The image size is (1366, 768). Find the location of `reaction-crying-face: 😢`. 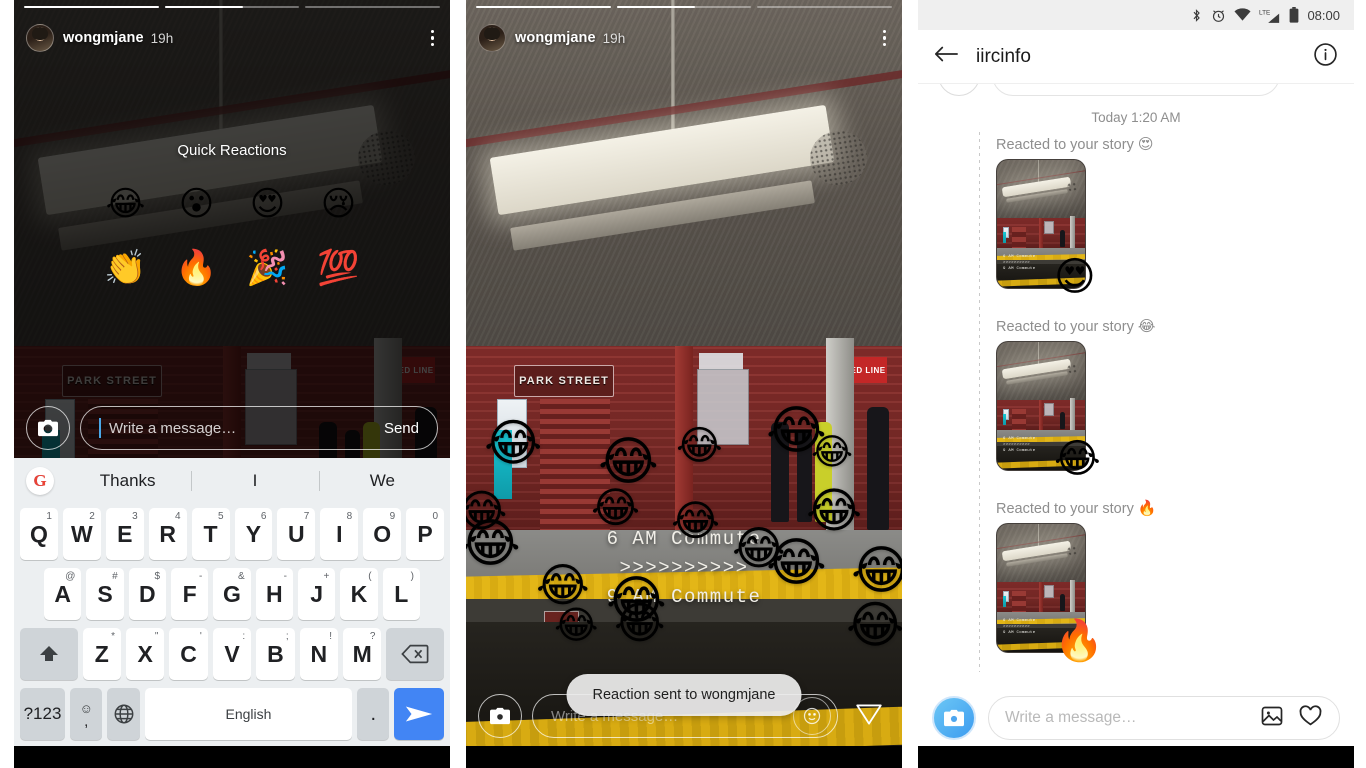

reaction-crying-face: 😢 is located at coordinates (338, 204).